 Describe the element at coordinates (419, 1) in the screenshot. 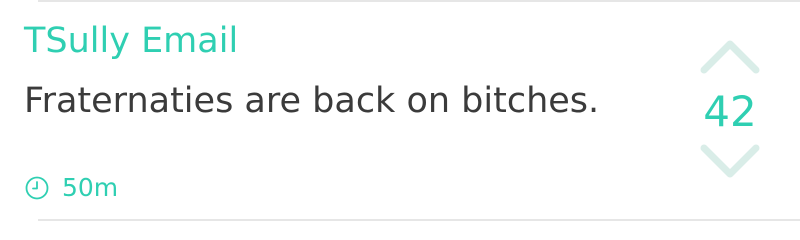

I see `top-divider` at that location.